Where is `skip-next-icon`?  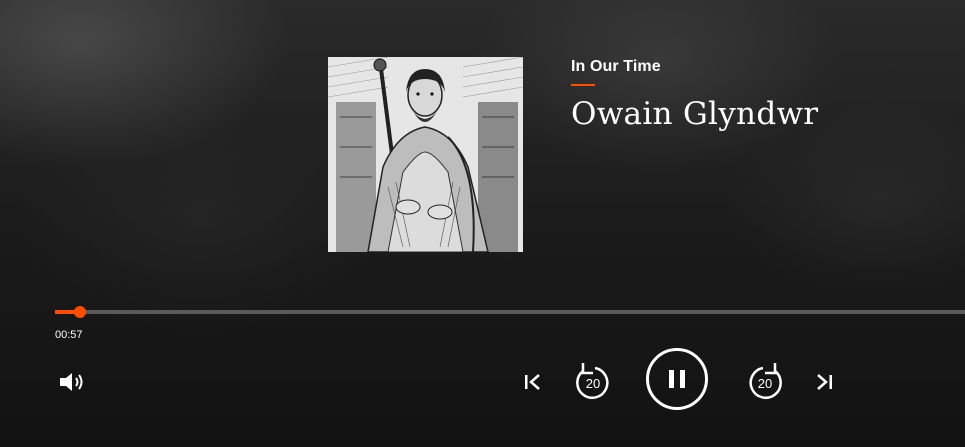 skip-next-icon is located at coordinates (824, 382).